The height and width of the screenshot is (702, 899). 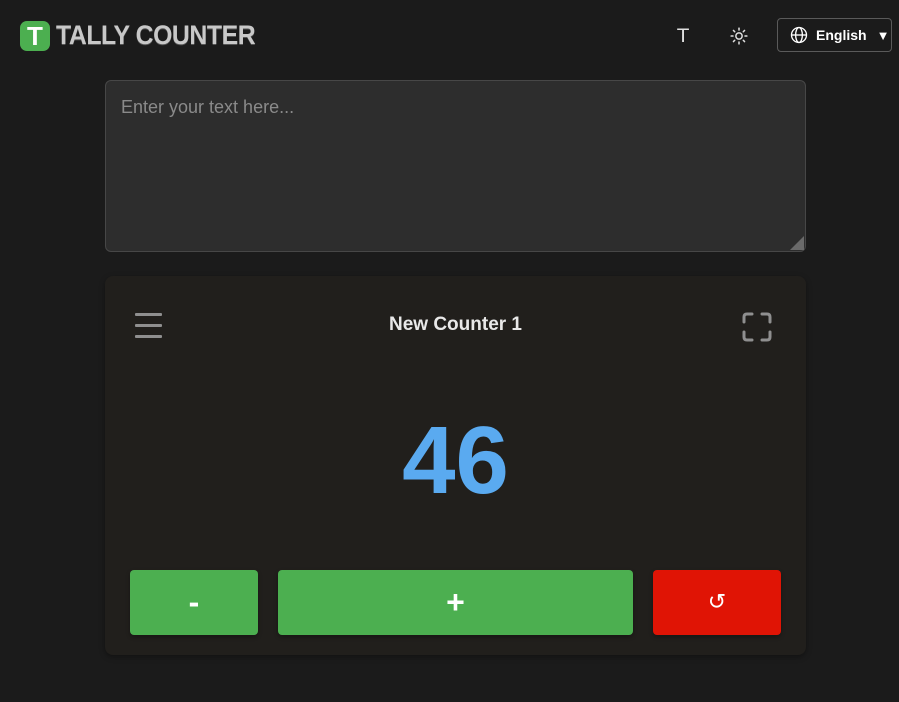 What do you see at coordinates (797, 243) in the screenshot?
I see `resize-grip-icon` at bounding box center [797, 243].